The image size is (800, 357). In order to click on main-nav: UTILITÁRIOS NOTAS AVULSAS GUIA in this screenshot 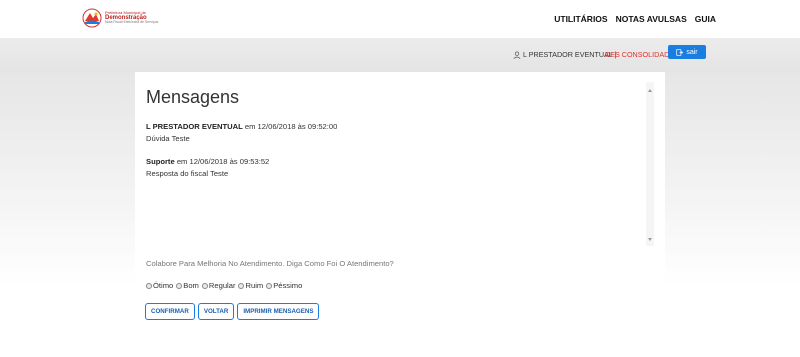, I will do `click(635, 19)`.